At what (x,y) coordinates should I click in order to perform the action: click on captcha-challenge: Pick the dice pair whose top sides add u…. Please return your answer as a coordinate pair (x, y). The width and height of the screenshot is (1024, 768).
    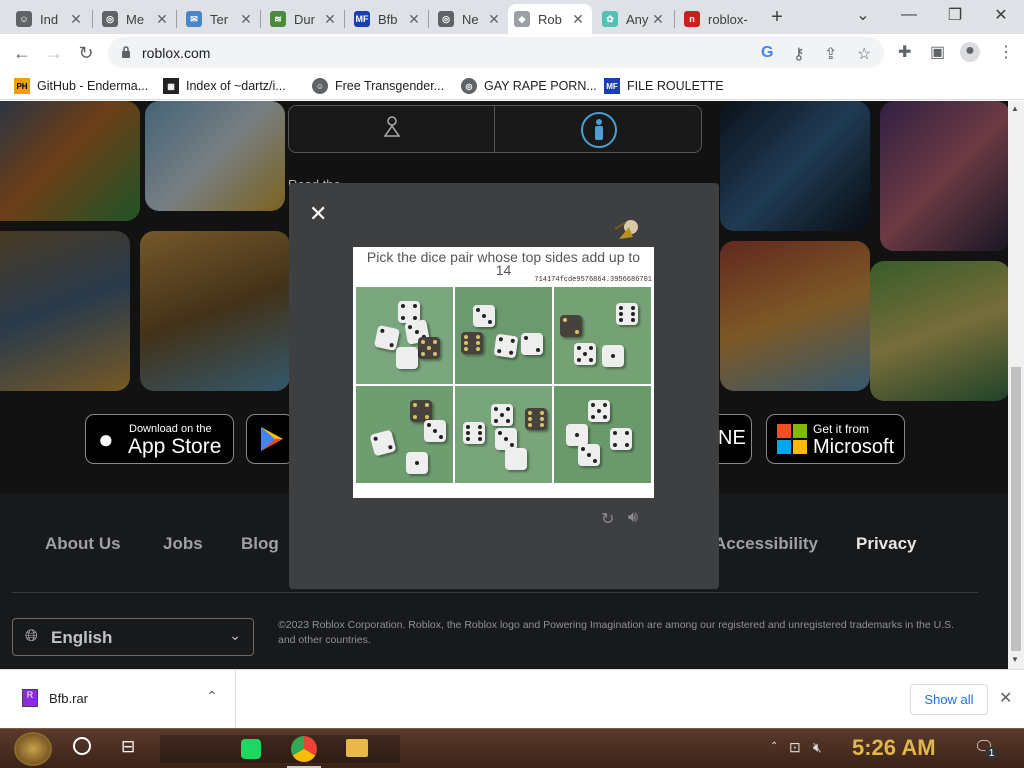
    Looking at the image, I should click on (503, 372).